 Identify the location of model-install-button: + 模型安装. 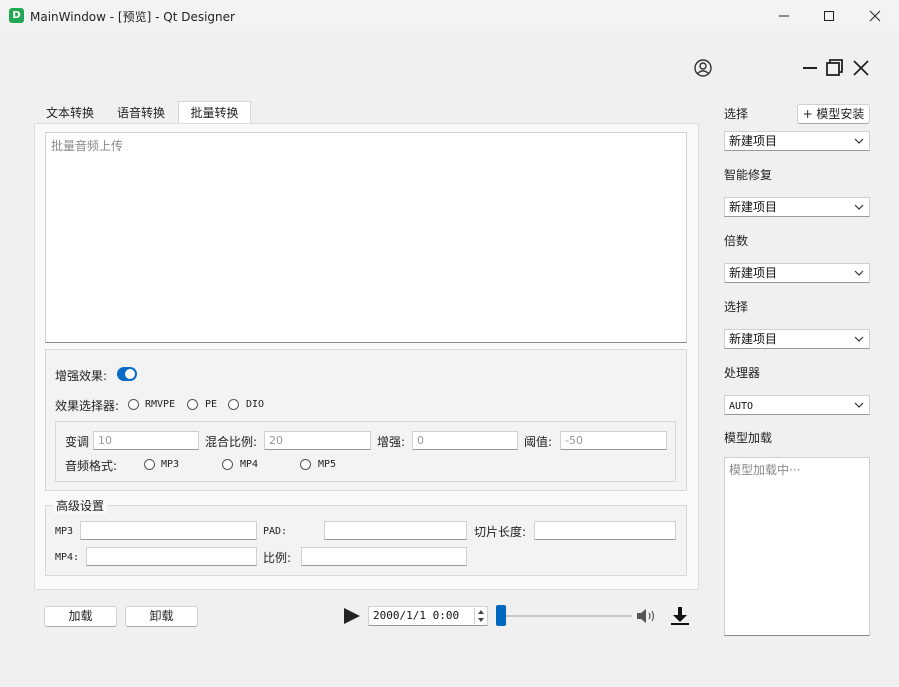
(833, 114).